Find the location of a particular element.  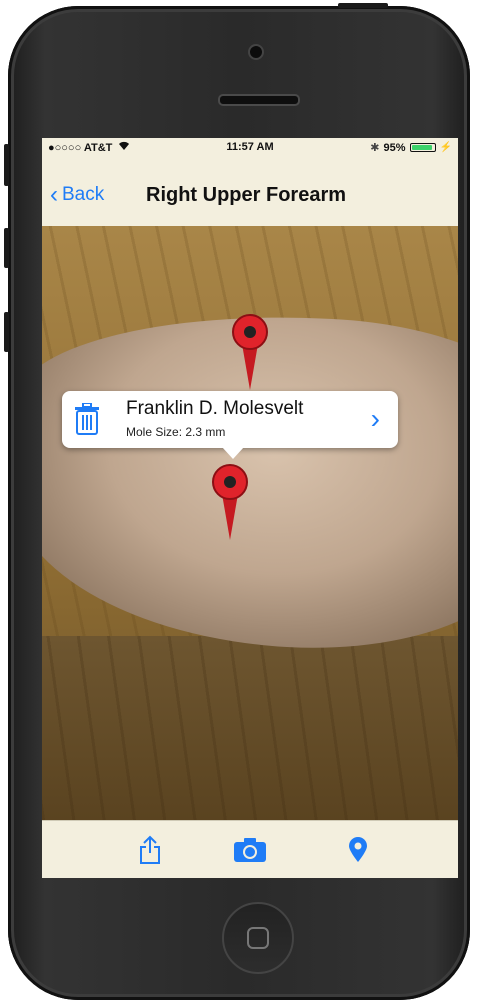

home-button is located at coordinates (258, 938).